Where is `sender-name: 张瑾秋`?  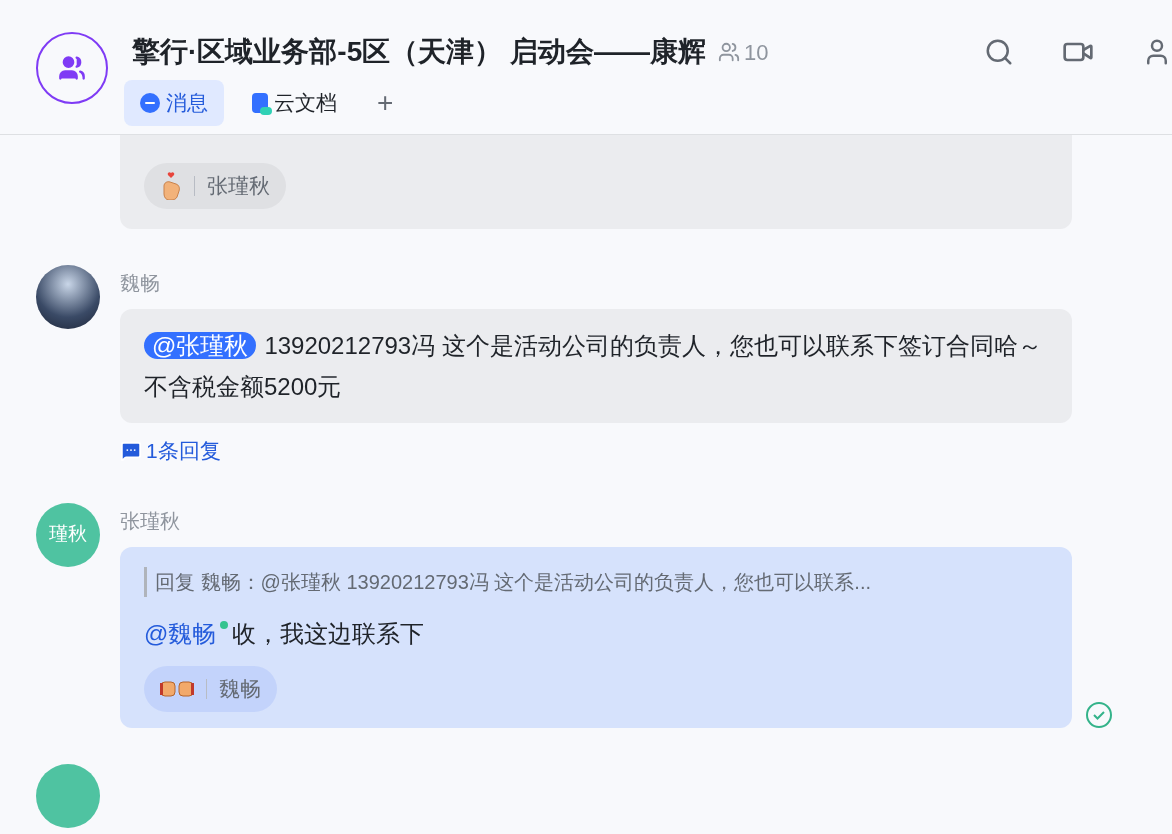
sender-name: 张瑾秋 is located at coordinates (150, 520).